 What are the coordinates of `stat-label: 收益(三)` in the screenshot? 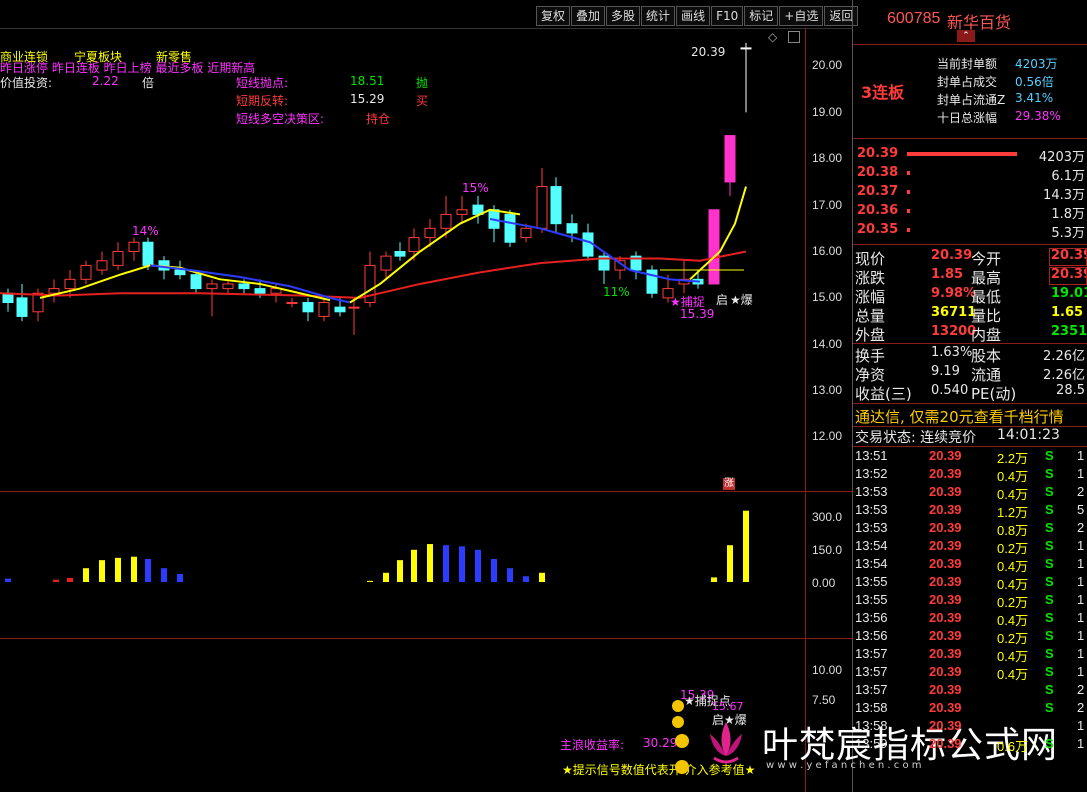 It's located at (883, 394).